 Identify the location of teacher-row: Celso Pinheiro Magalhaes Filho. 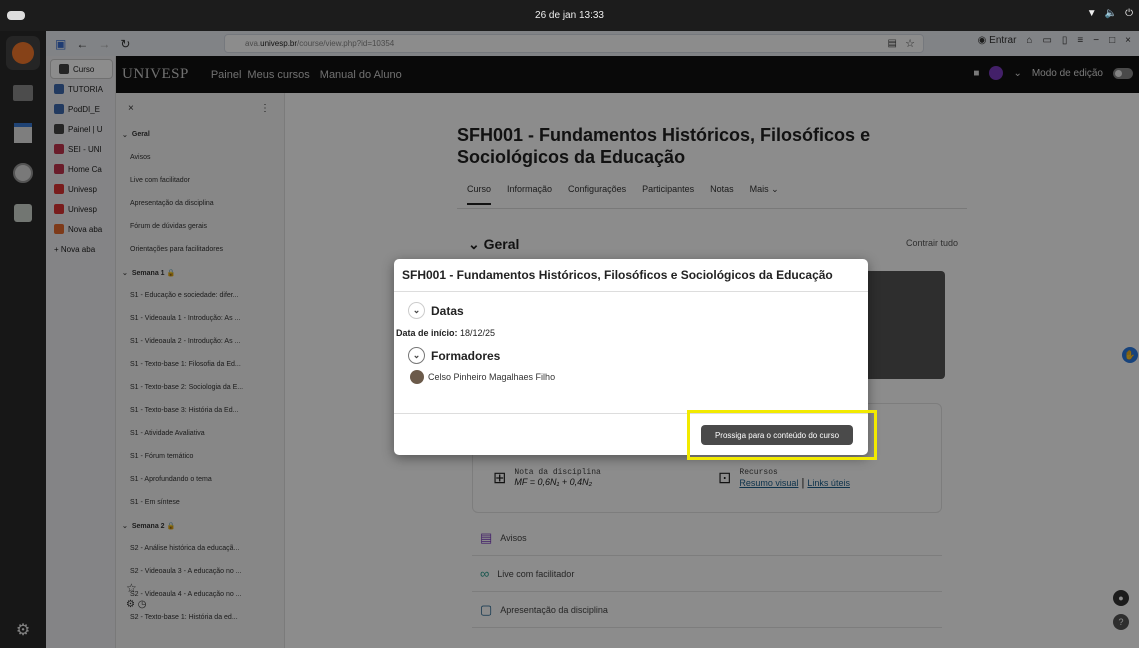
(639, 377).